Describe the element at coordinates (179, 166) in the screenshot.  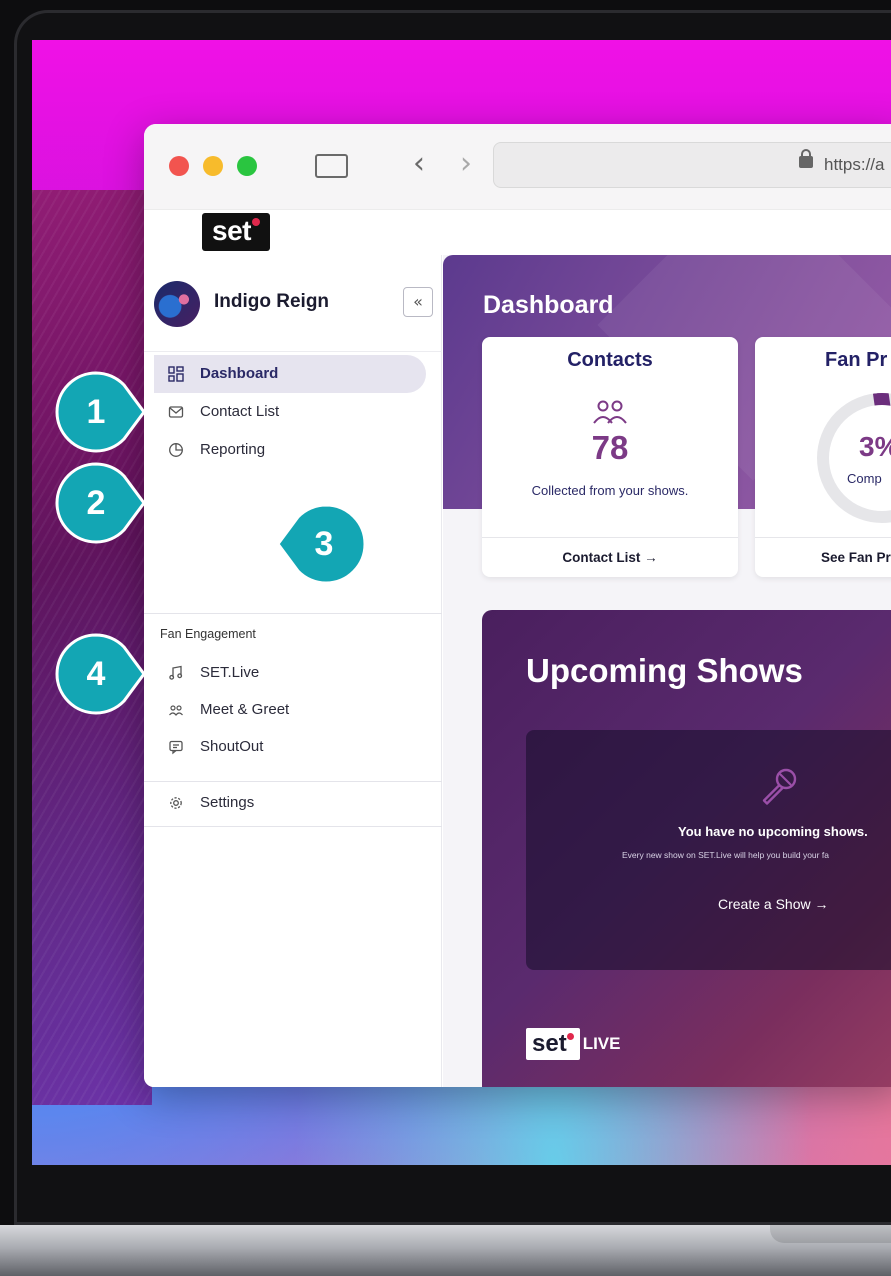
I see `close-window-button` at that location.